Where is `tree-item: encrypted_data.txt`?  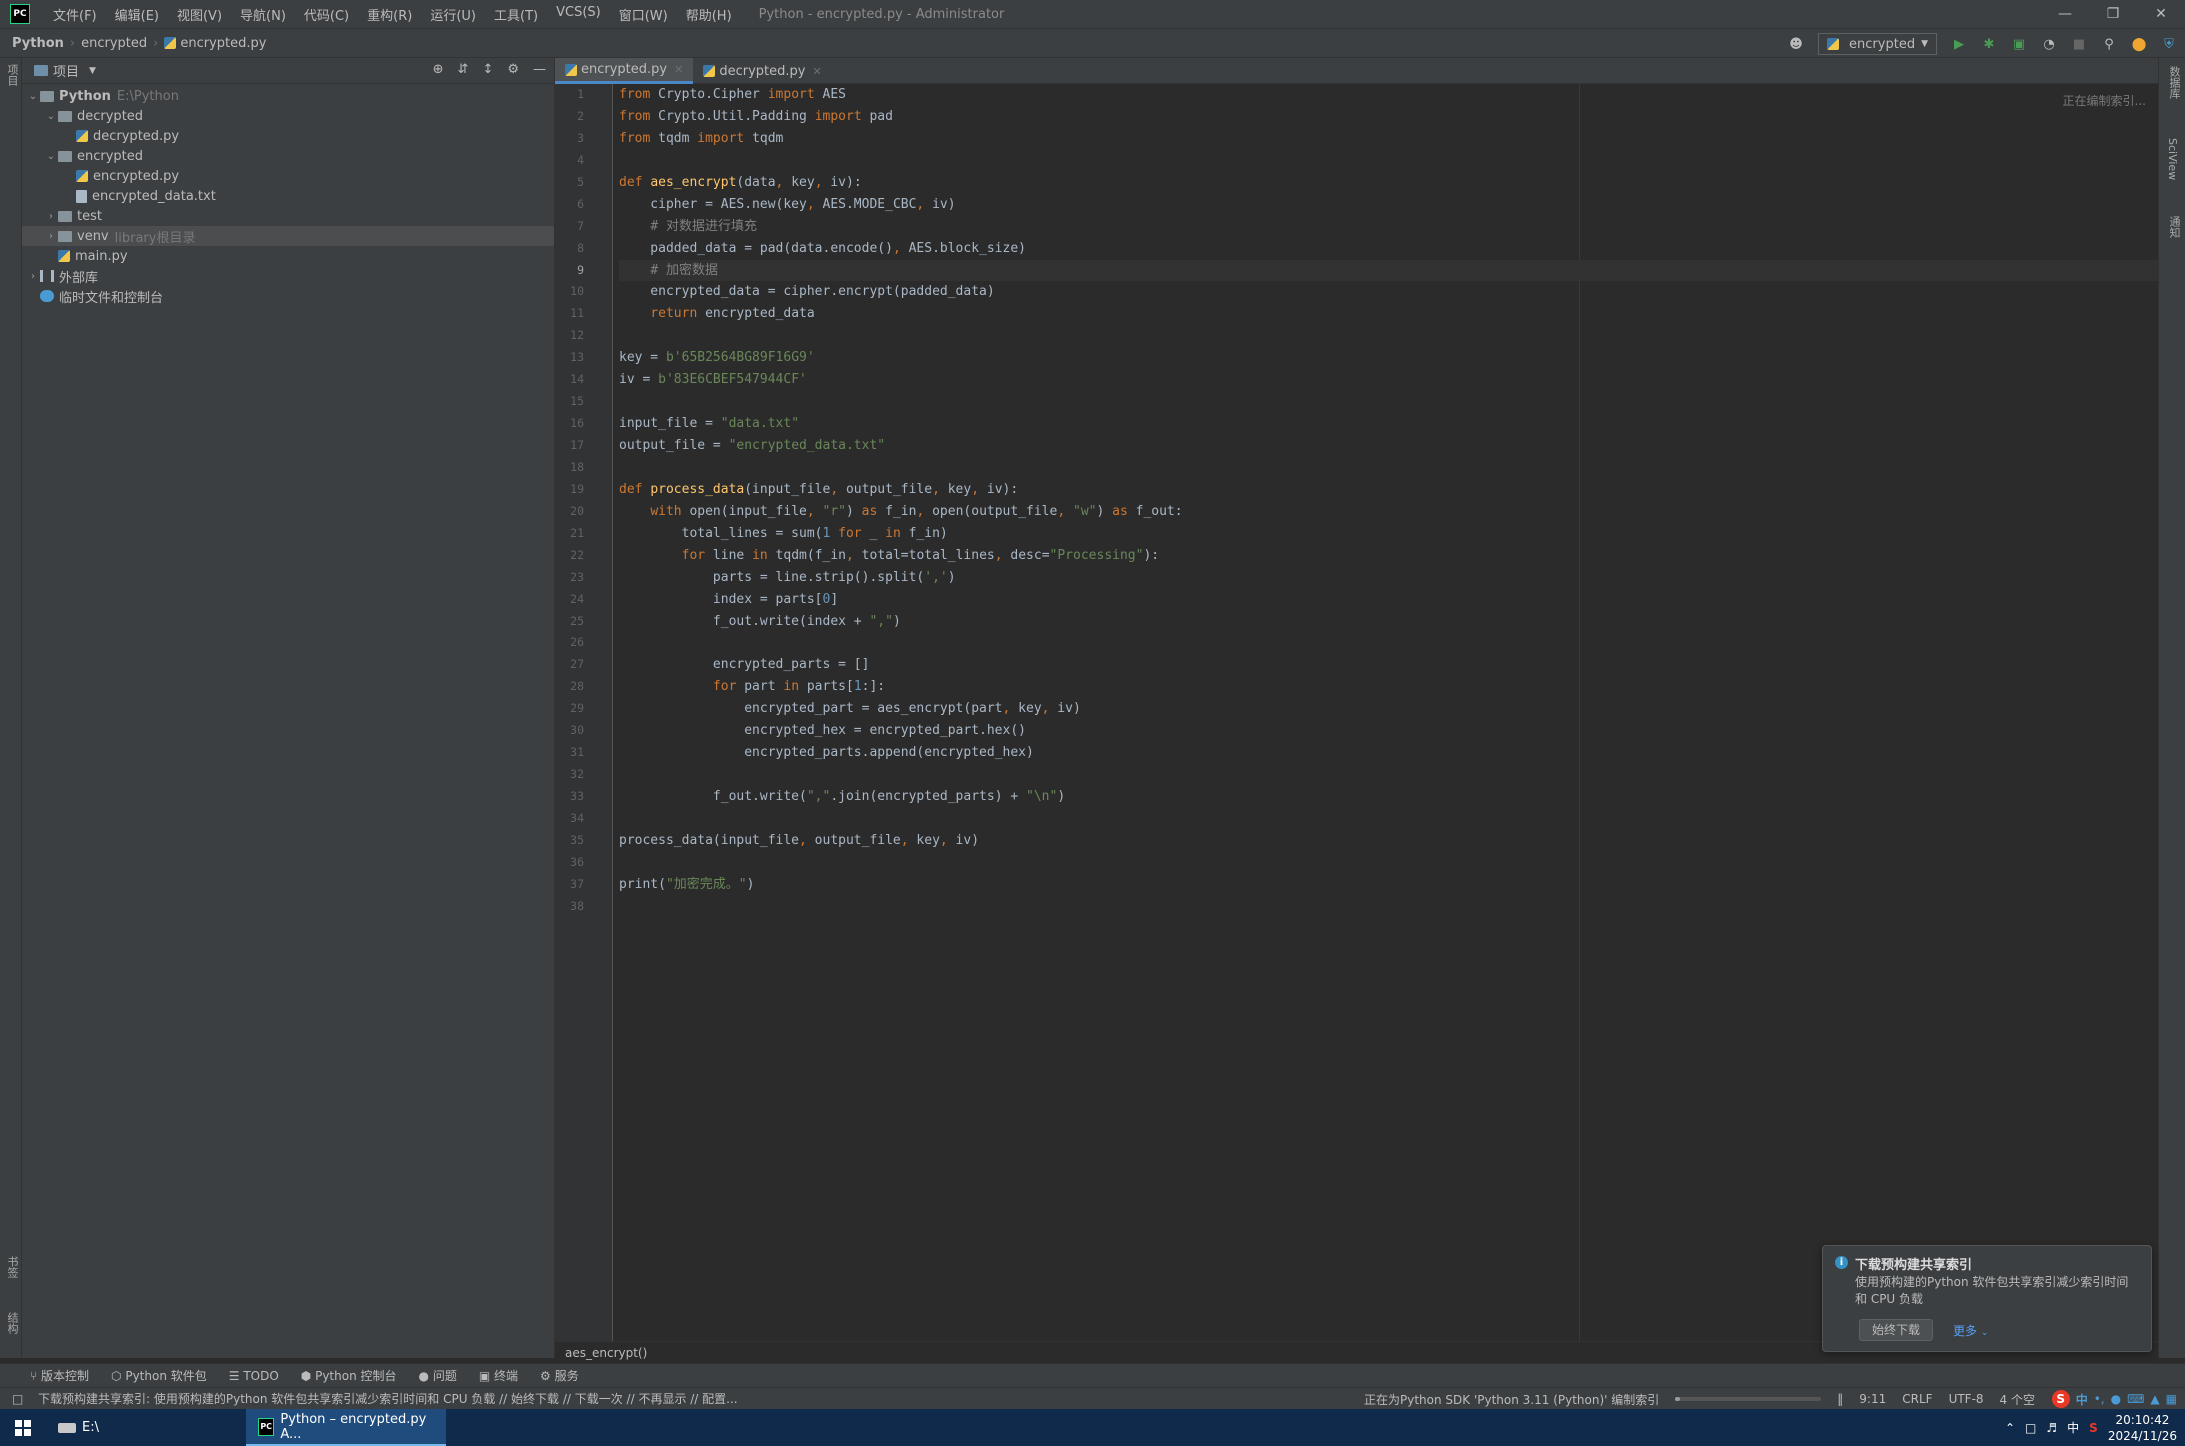 tree-item: encrypted_data.txt is located at coordinates (288, 196).